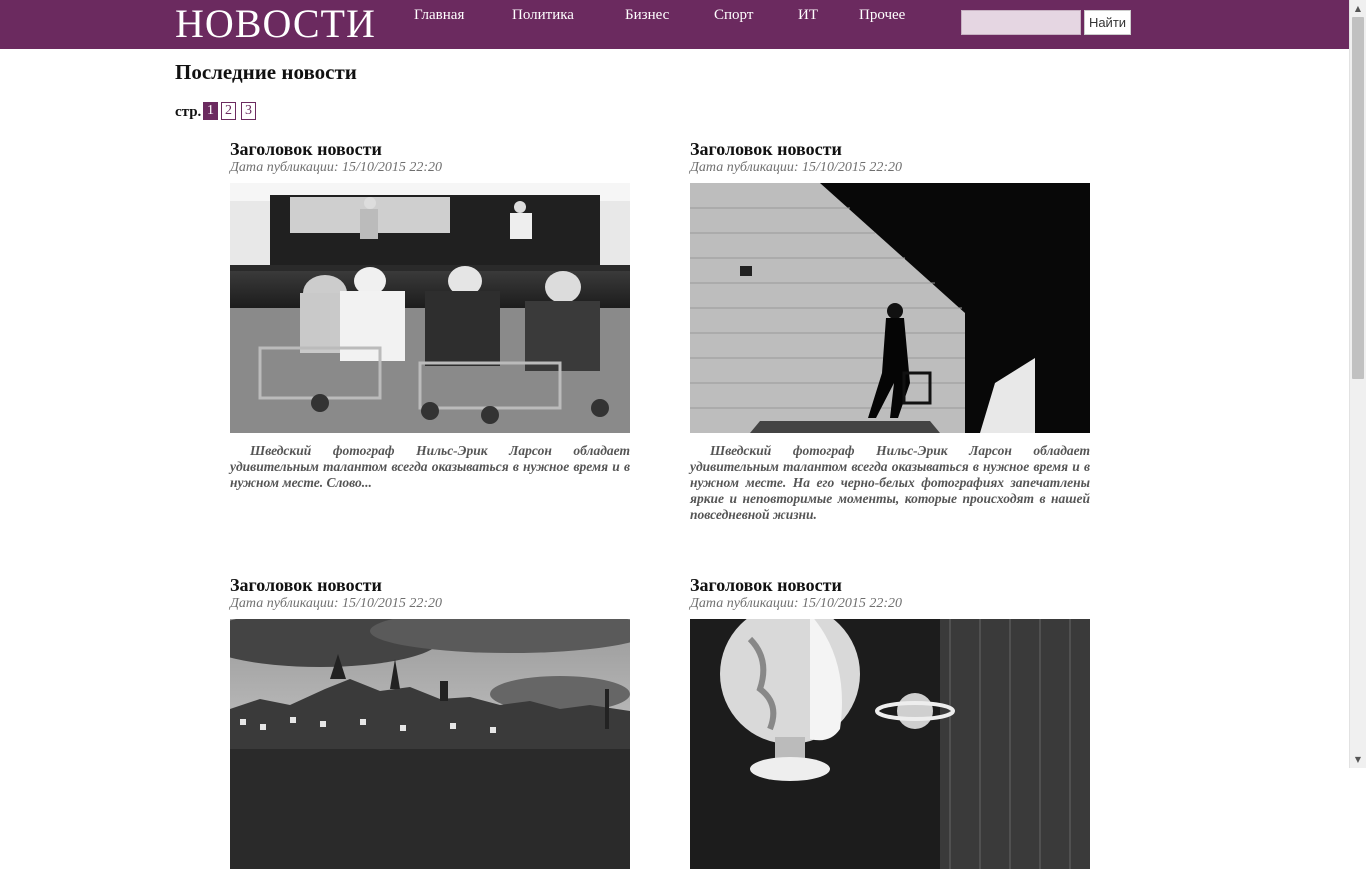  What do you see at coordinates (808, 15) in the screenshot?
I see `nav-item-it: ИТ` at bounding box center [808, 15].